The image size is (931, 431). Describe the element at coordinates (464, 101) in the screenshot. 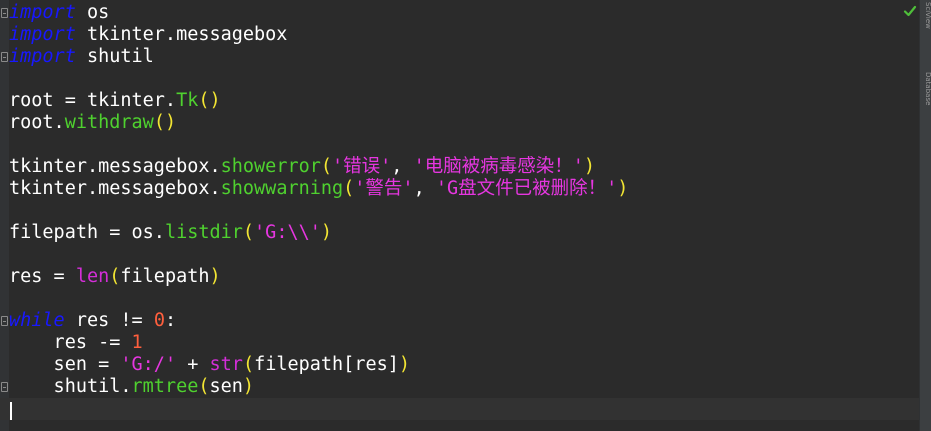

I see `code-line: root = tkinter.Tk()` at that location.